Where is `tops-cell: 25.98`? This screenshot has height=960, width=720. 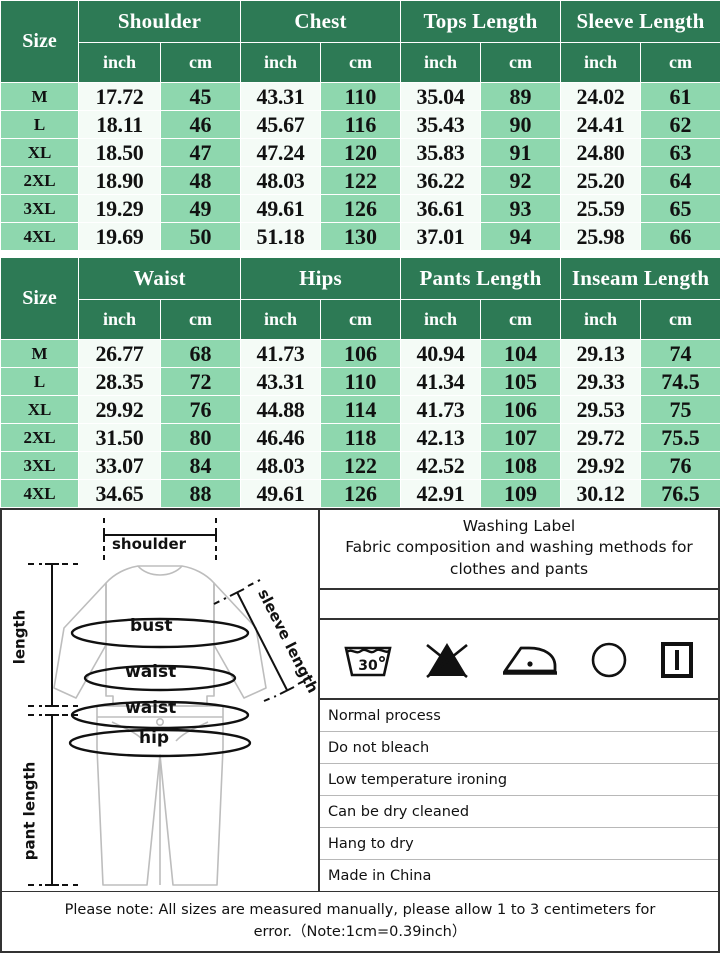
tops-cell: 25.98 is located at coordinates (601, 236).